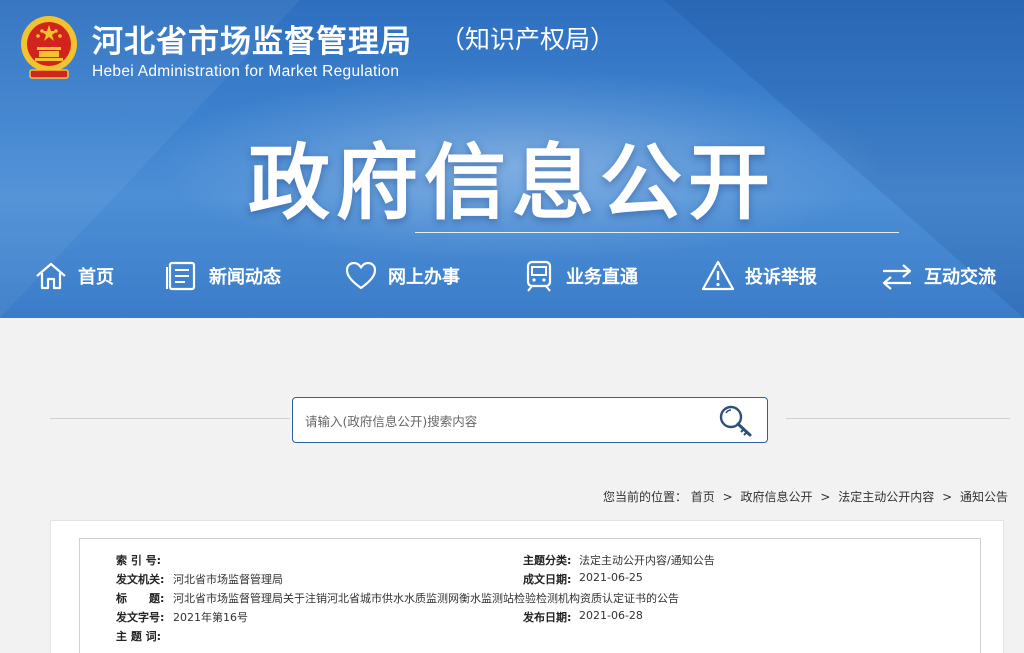 This screenshot has width=1024, height=653. What do you see at coordinates (886, 497) in the screenshot?
I see `breadcrumb-statutory: 法定主动公开内容` at bounding box center [886, 497].